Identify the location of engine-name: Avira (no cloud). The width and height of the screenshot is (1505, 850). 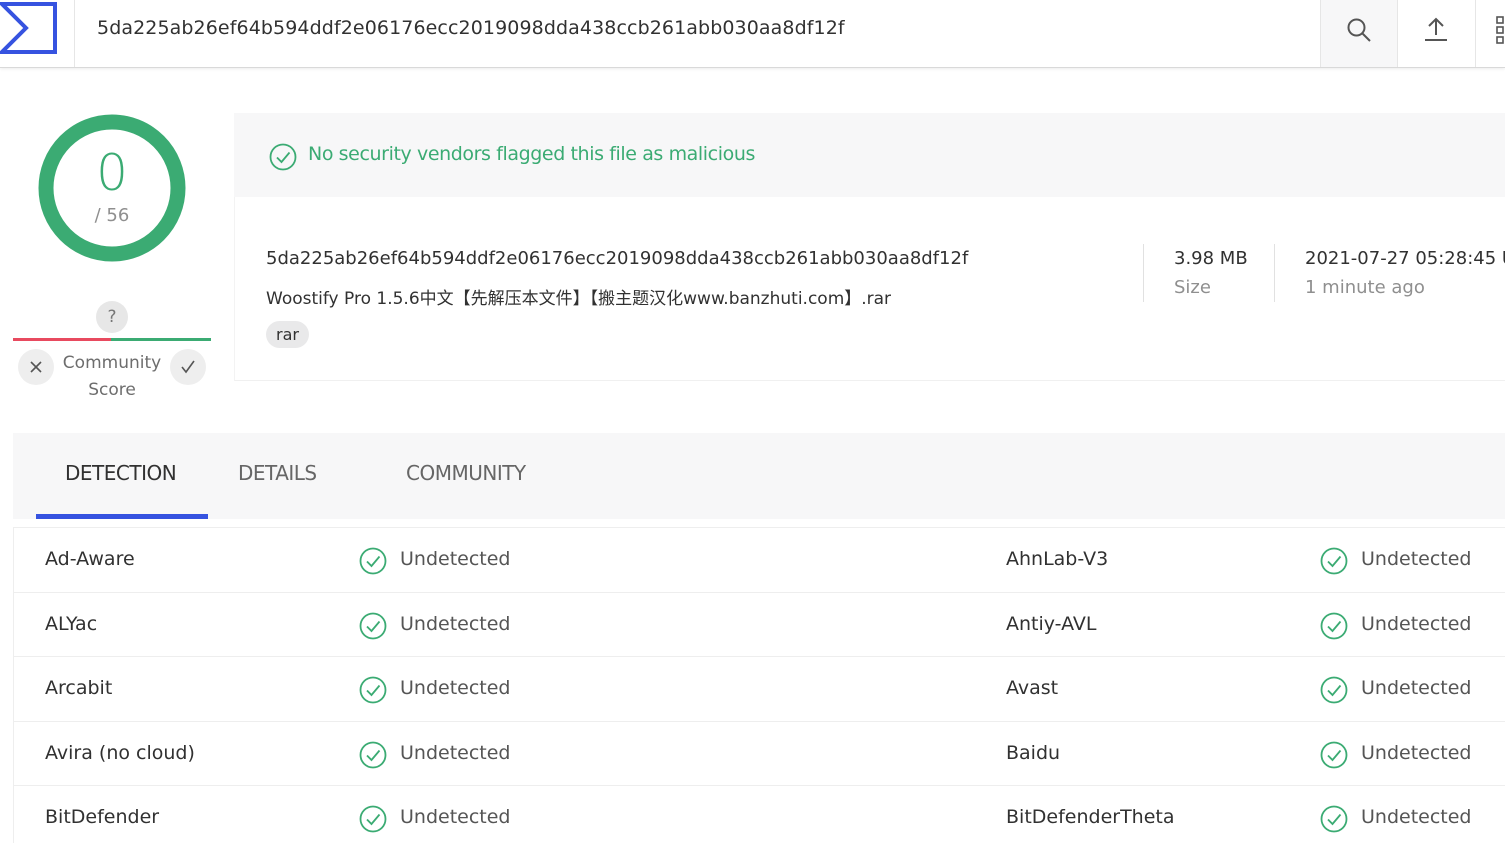
(120, 753).